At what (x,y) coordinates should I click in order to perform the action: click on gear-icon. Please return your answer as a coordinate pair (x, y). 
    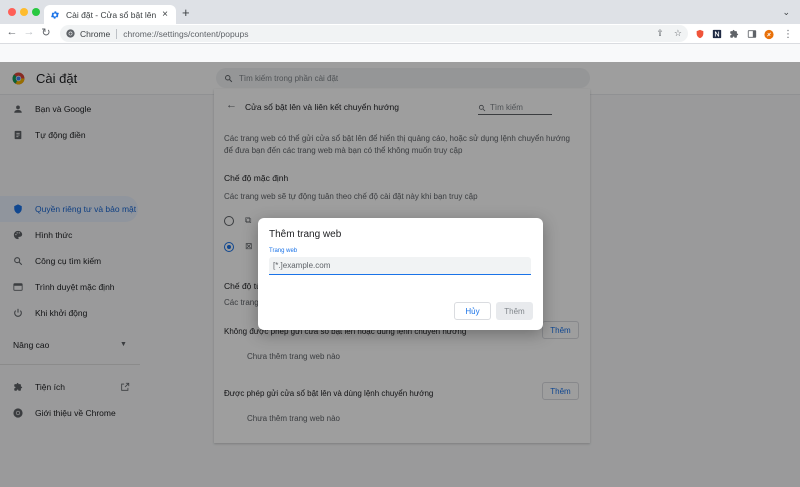
    Looking at the image, I should click on (55, 14).